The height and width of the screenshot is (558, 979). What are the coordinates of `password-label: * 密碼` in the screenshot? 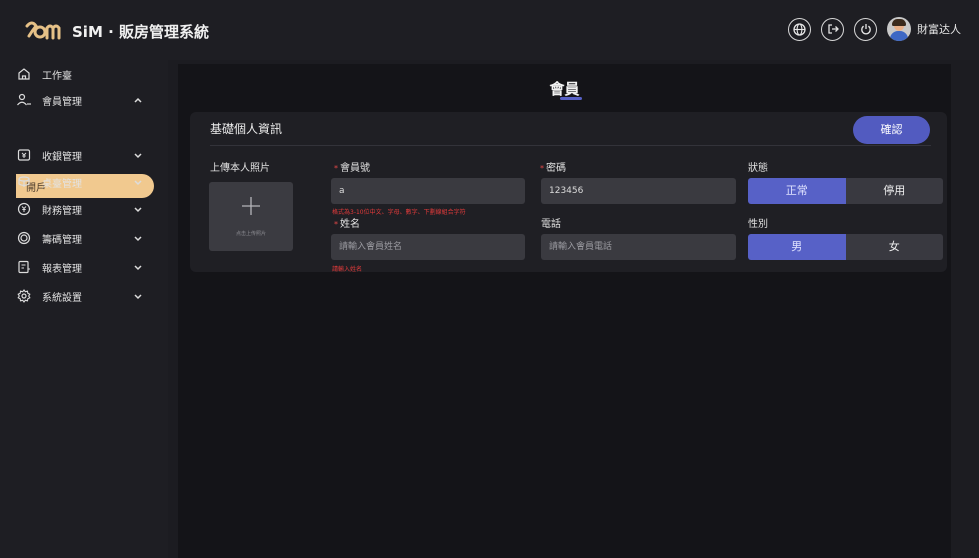 It's located at (553, 168).